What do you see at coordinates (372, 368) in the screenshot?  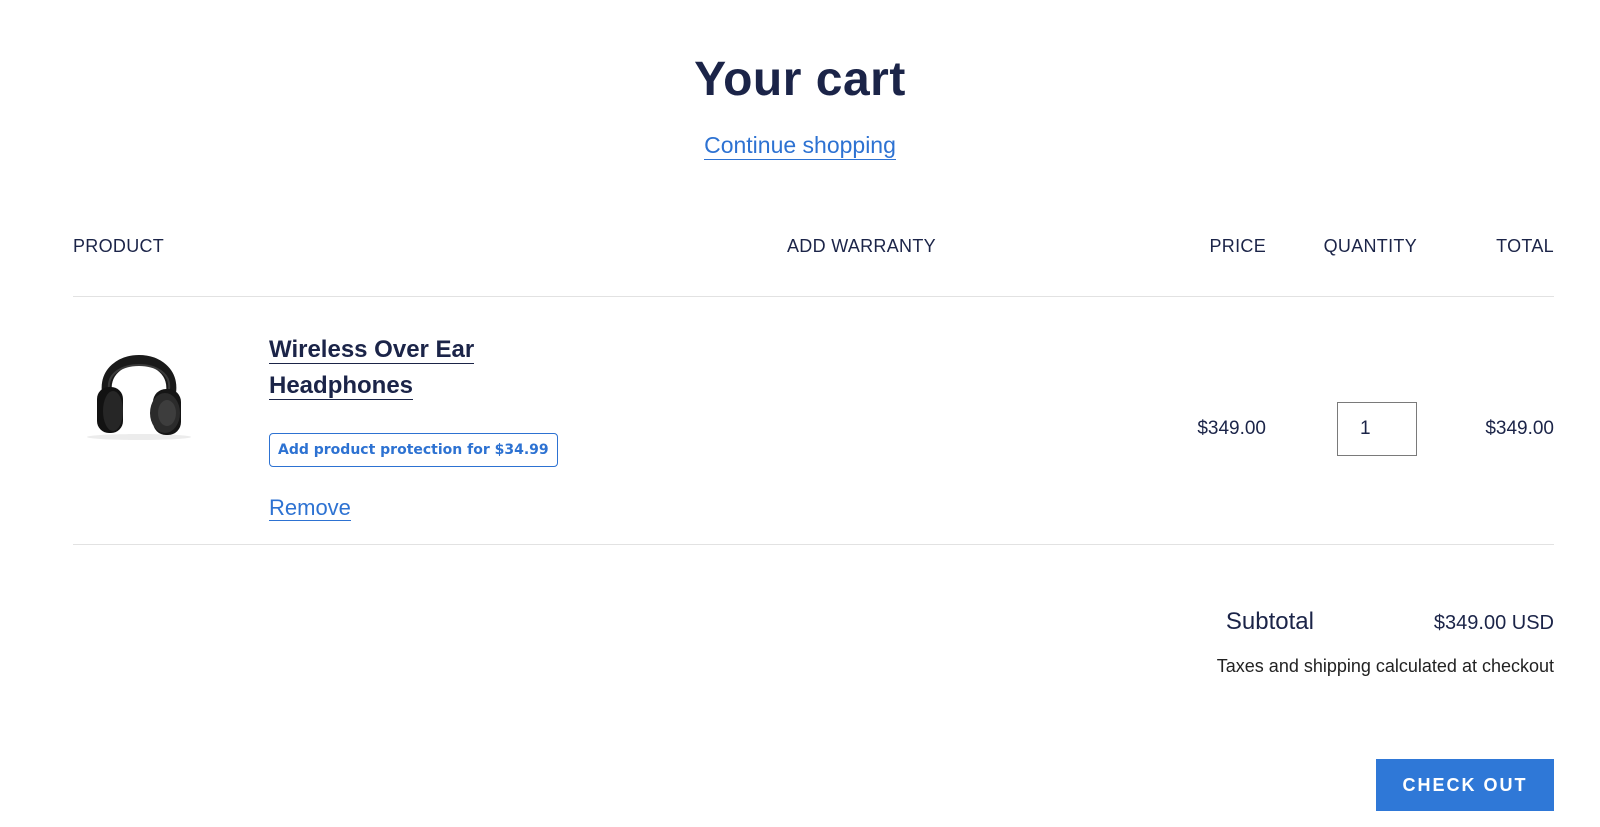 I see `product-name: Wireless Over Ear Headphones` at bounding box center [372, 368].